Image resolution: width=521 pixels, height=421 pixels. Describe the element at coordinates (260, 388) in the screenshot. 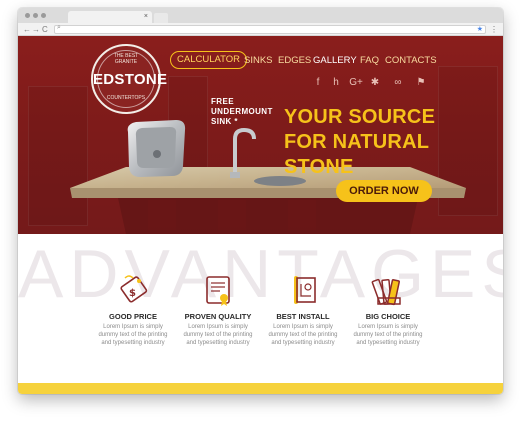

I see `footer-yellow-band` at that location.